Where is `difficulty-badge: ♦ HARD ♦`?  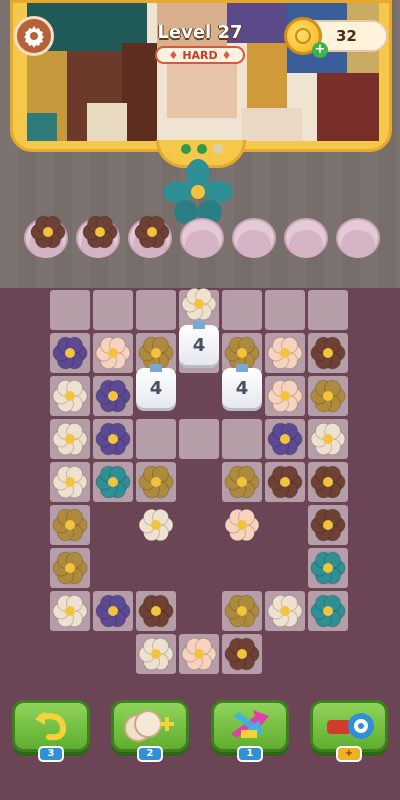 difficulty-badge: ♦ HARD ♦ is located at coordinates (200, 55).